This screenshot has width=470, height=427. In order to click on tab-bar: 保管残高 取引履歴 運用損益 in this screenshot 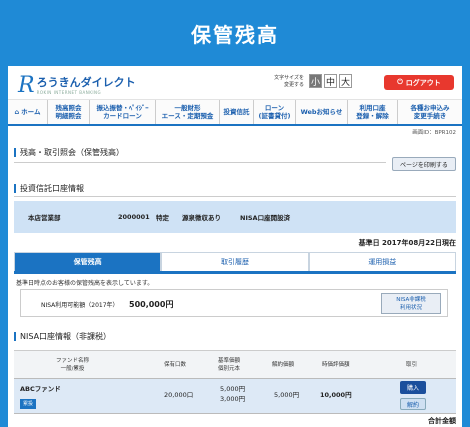, I will do `click(235, 263)`.